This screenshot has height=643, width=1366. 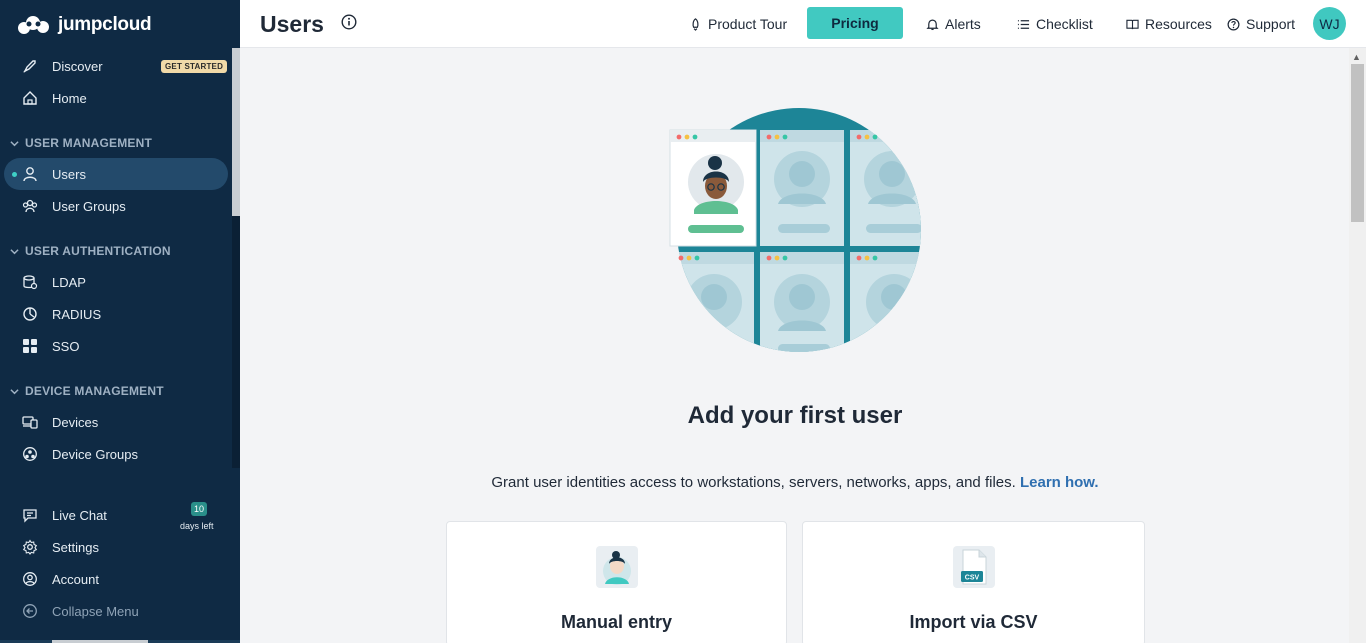 I want to click on list-icon, so click(x=1023, y=24).